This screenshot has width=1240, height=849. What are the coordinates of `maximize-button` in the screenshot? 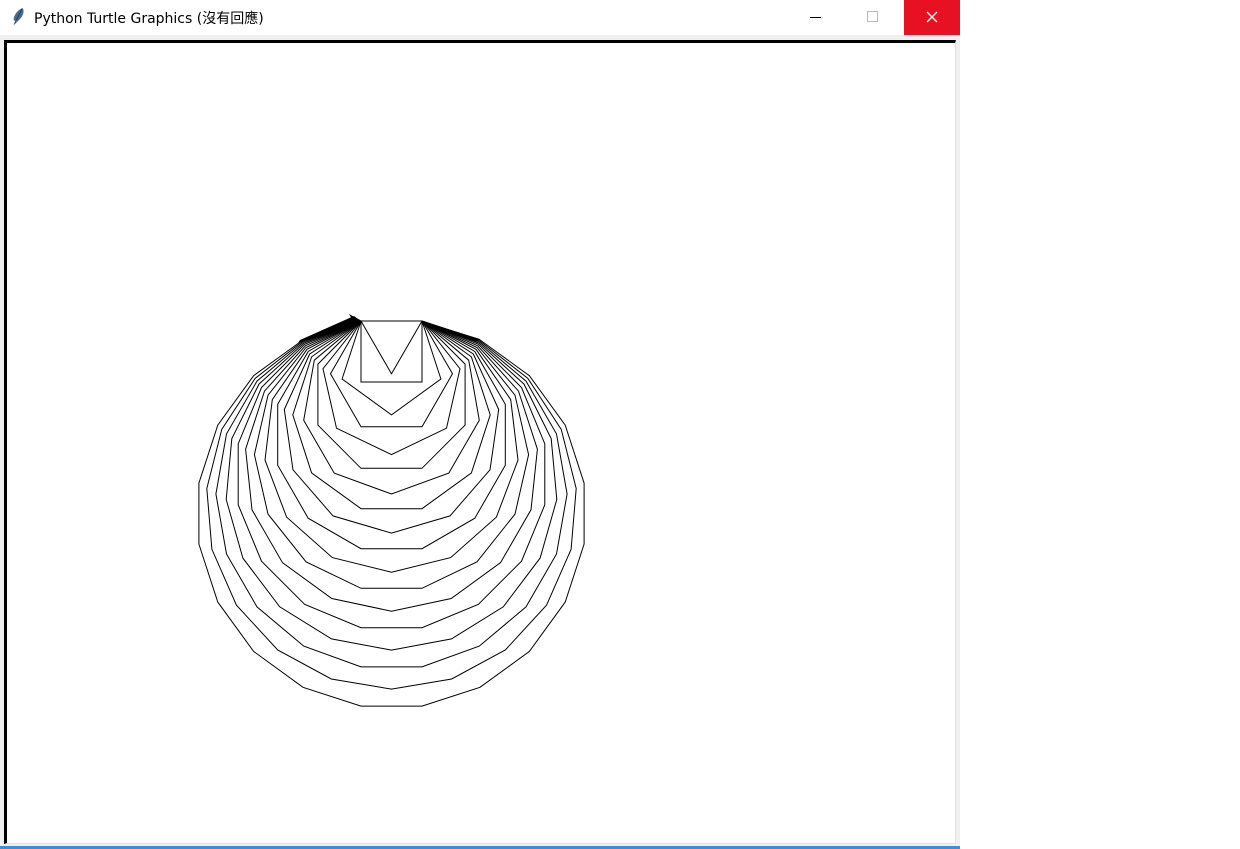 It's located at (872, 17).